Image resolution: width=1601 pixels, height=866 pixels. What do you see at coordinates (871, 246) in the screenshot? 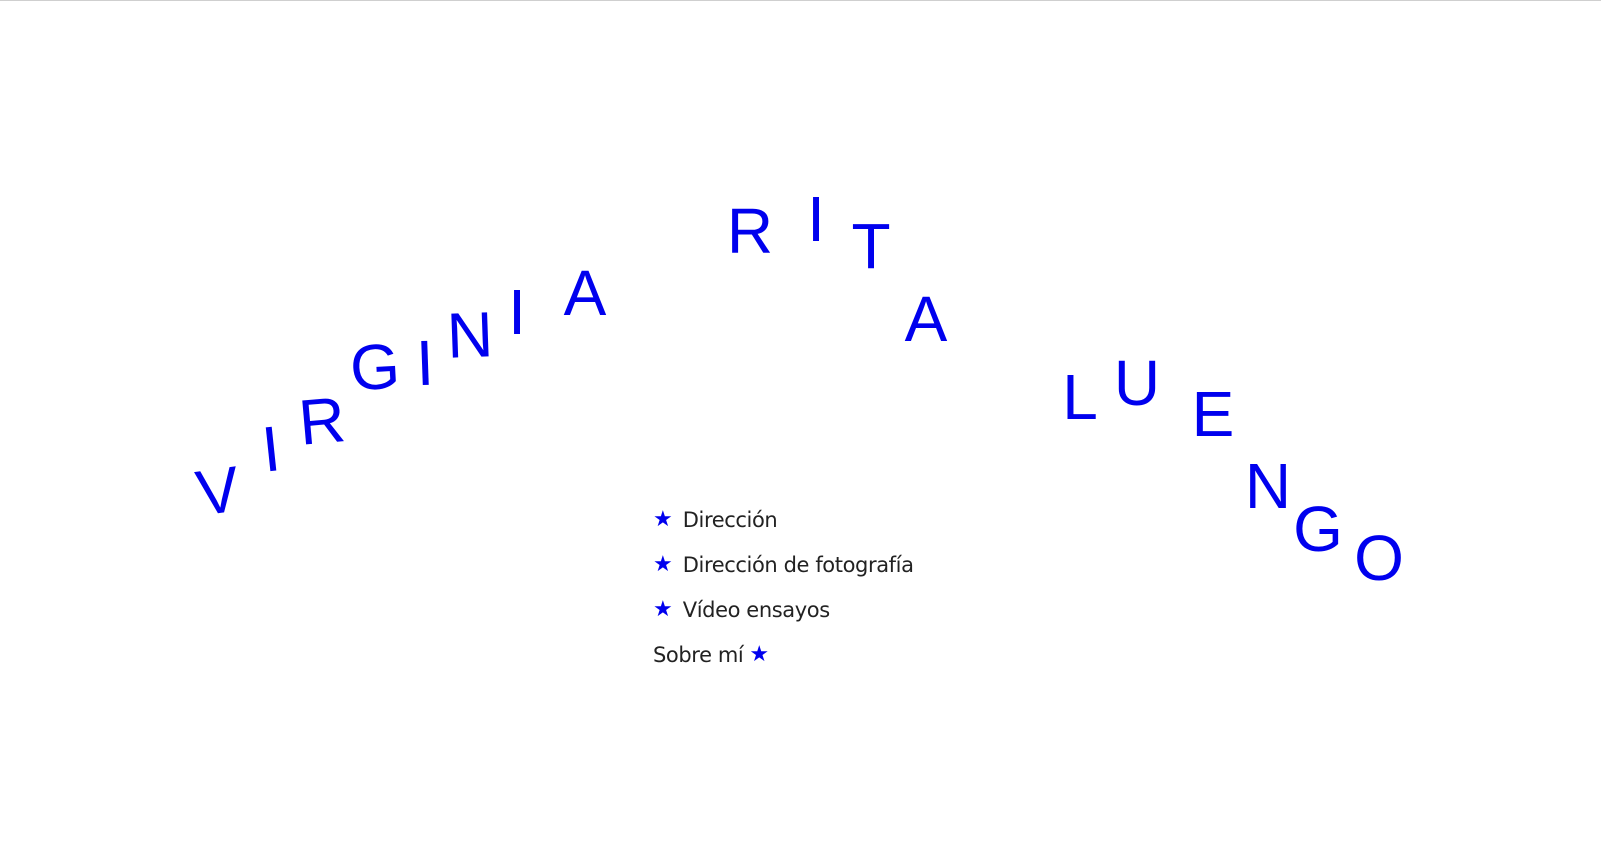
I see `title-letter: T` at bounding box center [871, 246].